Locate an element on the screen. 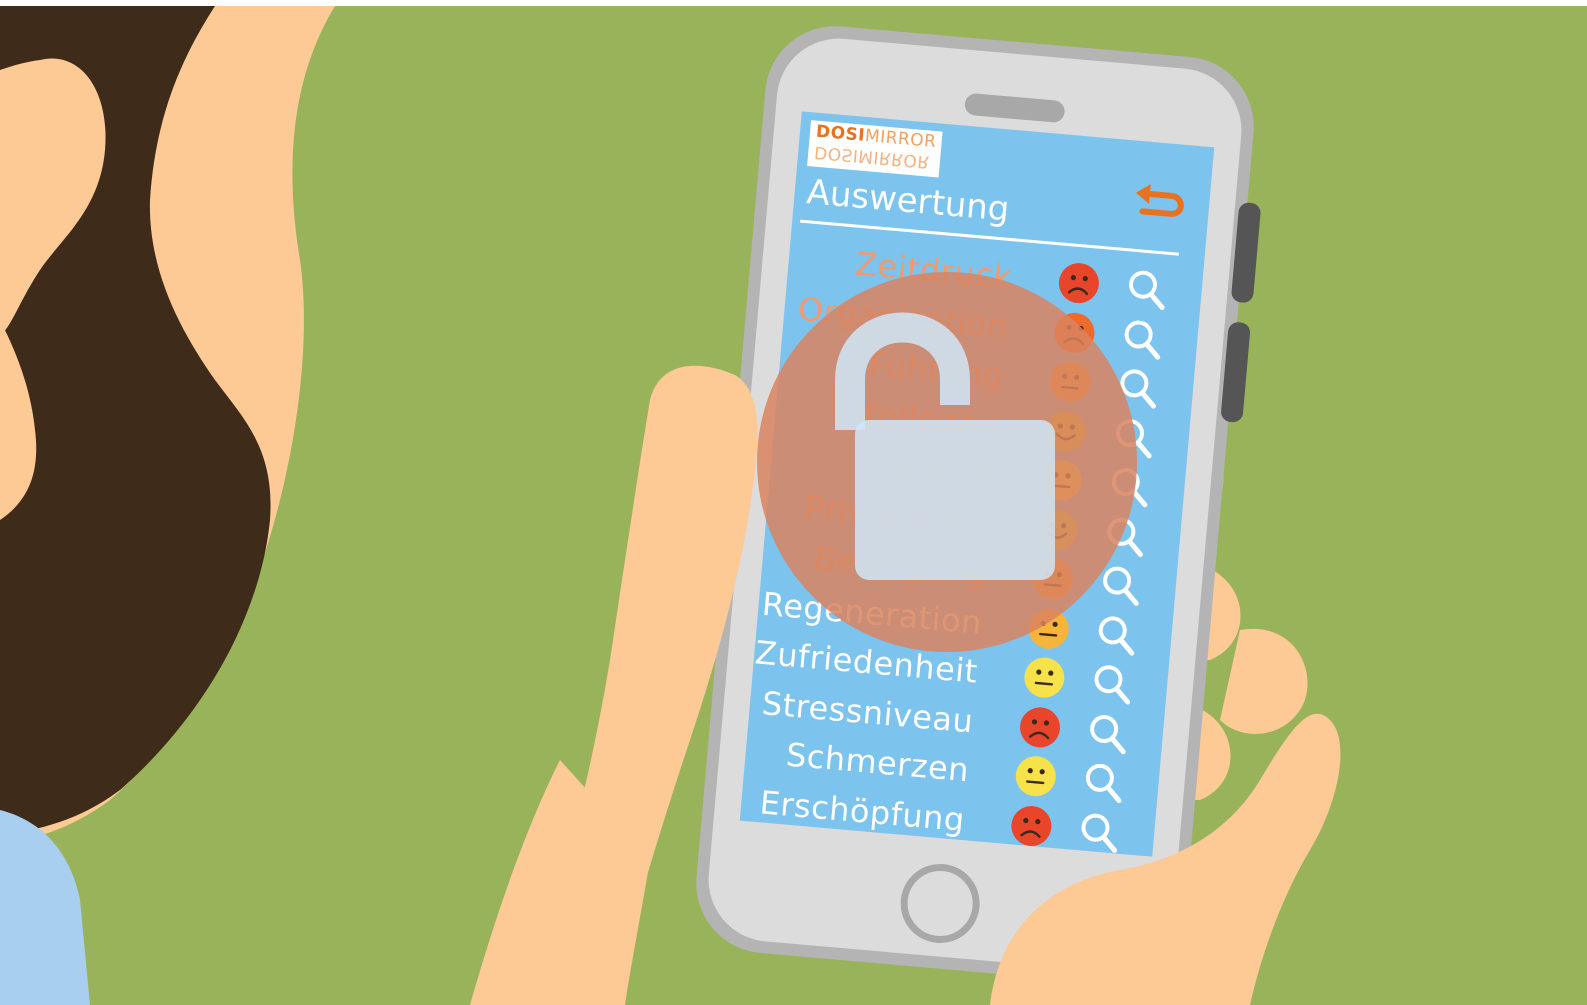  row-label: Führung is located at coordinates (936, 370).